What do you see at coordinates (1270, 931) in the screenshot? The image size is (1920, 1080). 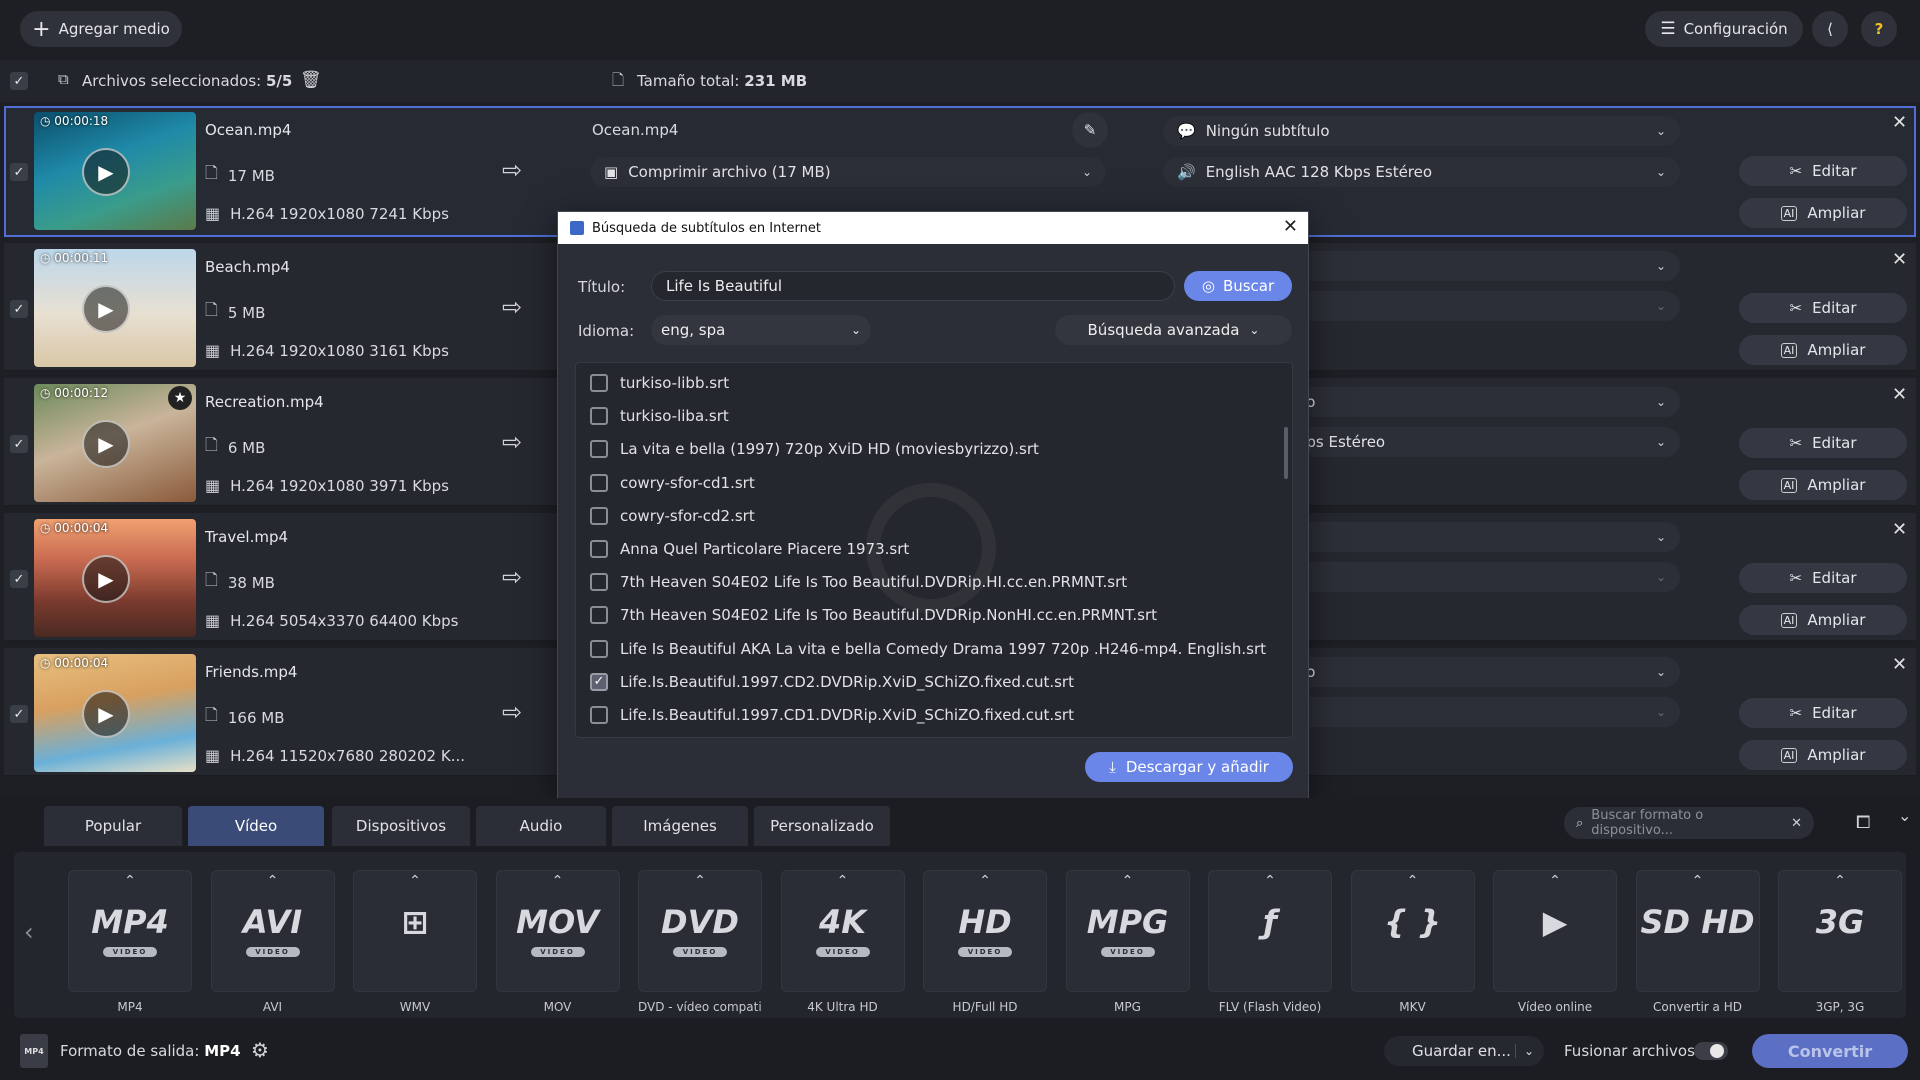 I see `format-tile: ⌃ ƒ` at bounding box center [1270, 931].